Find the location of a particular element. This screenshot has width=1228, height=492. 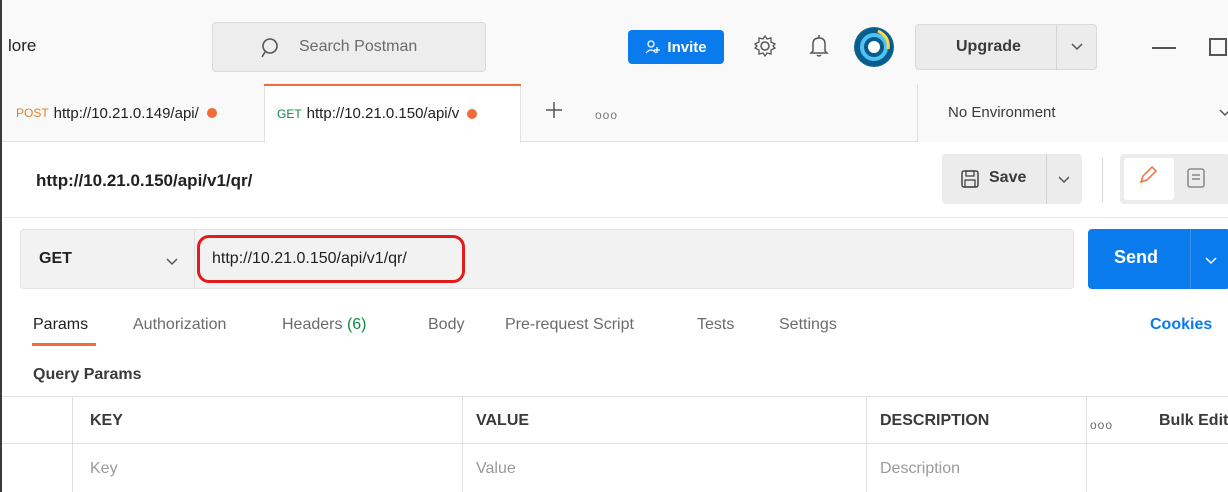

toolbar-divider is located at coordinates (1102, 180).